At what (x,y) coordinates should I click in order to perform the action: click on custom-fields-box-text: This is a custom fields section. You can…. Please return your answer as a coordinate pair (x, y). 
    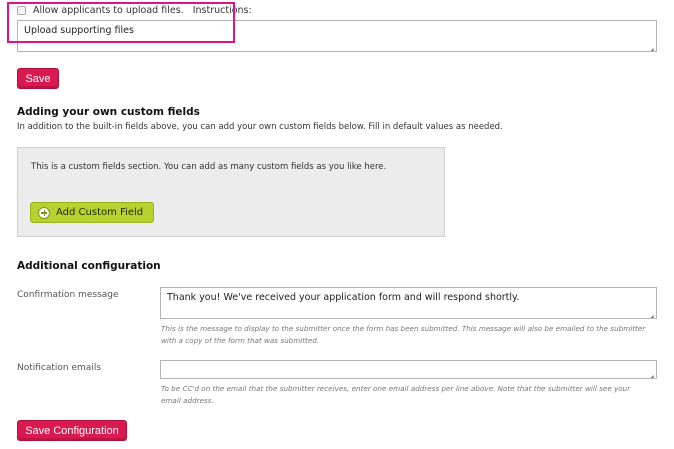
    Looking at the image, I should click on (209, 167).